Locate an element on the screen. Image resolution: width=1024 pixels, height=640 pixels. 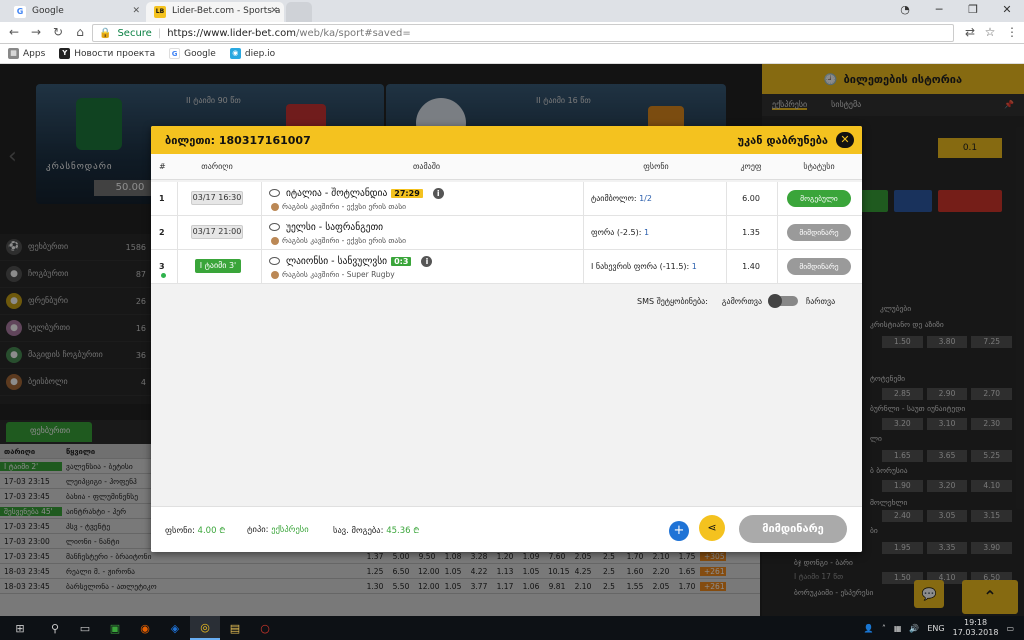
close-icon: ✕ is located at coordinates (845, 140).